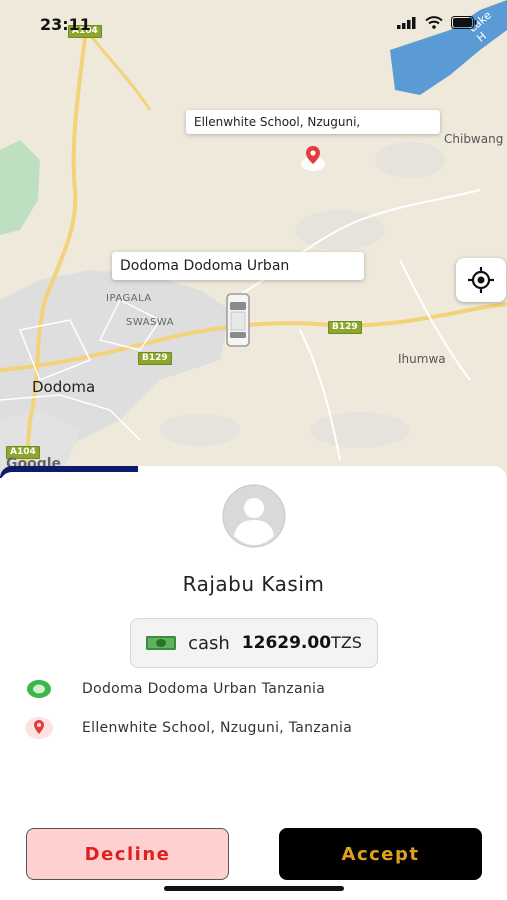 The width and height of the screenshot is (507, 900). I want to click on destination-pin-icon, so click(313, 159).